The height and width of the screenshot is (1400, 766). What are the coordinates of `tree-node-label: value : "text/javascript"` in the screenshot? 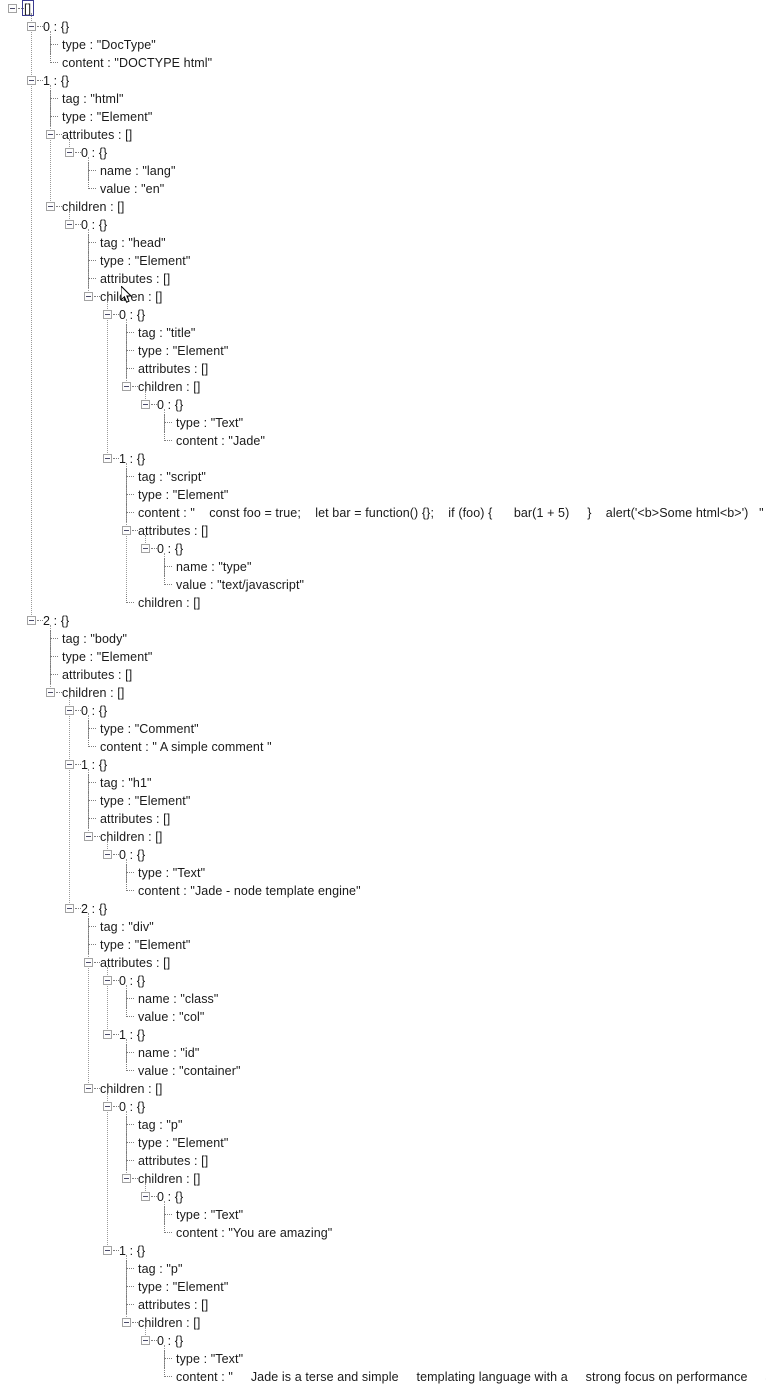 It's located at (240, 585).